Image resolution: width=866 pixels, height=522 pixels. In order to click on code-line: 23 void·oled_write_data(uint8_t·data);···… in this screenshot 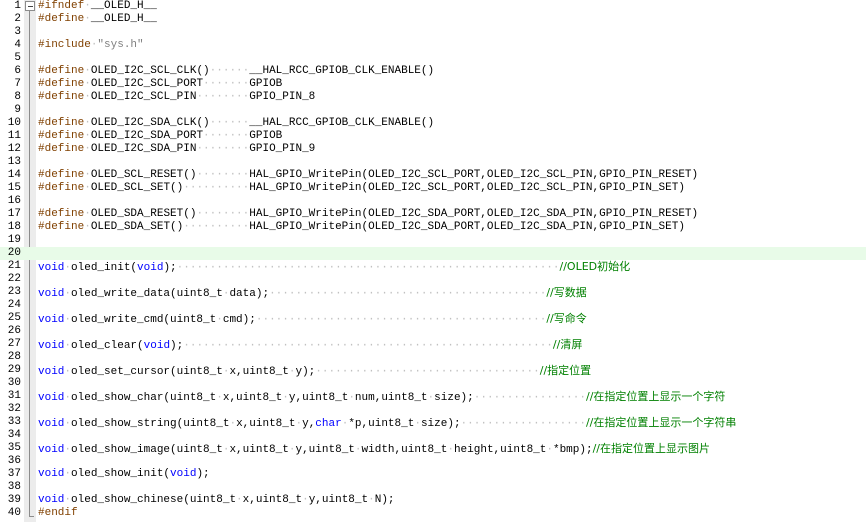, I will do `click(433, 293)`.